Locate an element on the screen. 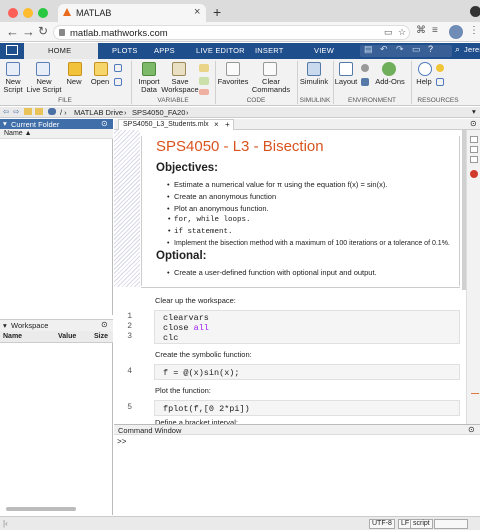 The height and width of the screenshot is (530, 480). new-variable-icon is located at coordinates (204, 68).